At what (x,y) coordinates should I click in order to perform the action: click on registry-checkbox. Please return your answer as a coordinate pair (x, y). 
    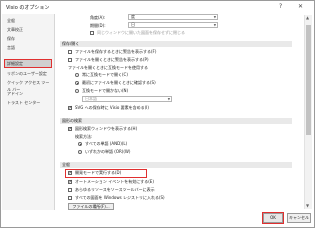
    Looking at the image, I should click on (70, 198).